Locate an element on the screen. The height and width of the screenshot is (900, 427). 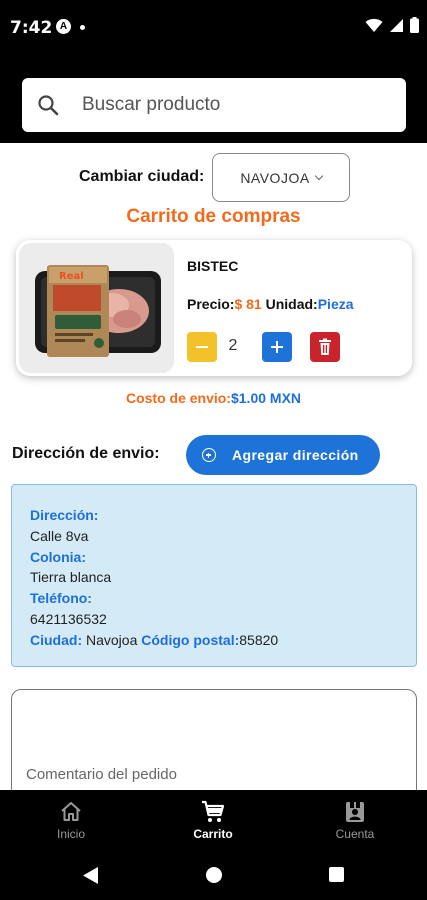
delete-item-button is located at coordinates (325, 347).